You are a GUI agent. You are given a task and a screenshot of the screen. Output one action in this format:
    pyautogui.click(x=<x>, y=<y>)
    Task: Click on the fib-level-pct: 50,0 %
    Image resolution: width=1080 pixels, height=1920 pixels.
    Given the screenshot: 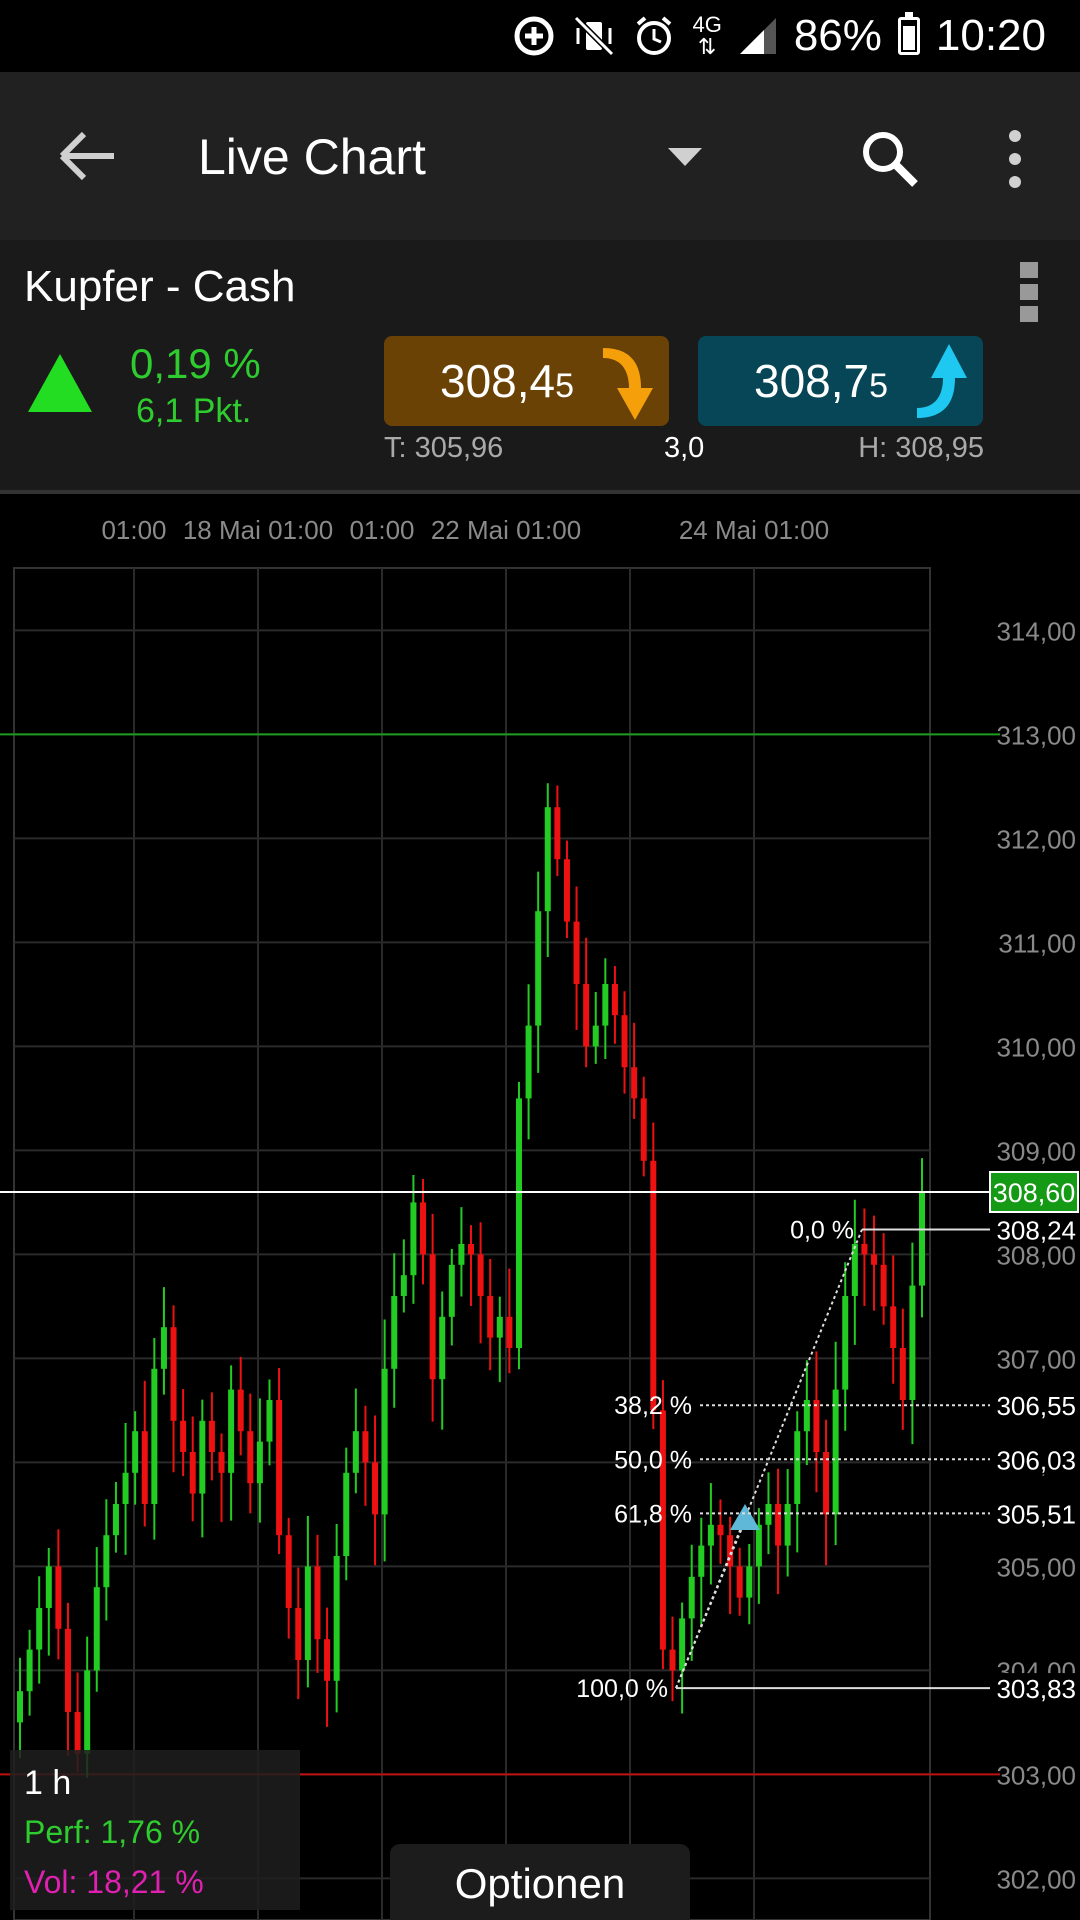 What is the action you would take?
    pyautogui.click(x=653, y=1460)
    